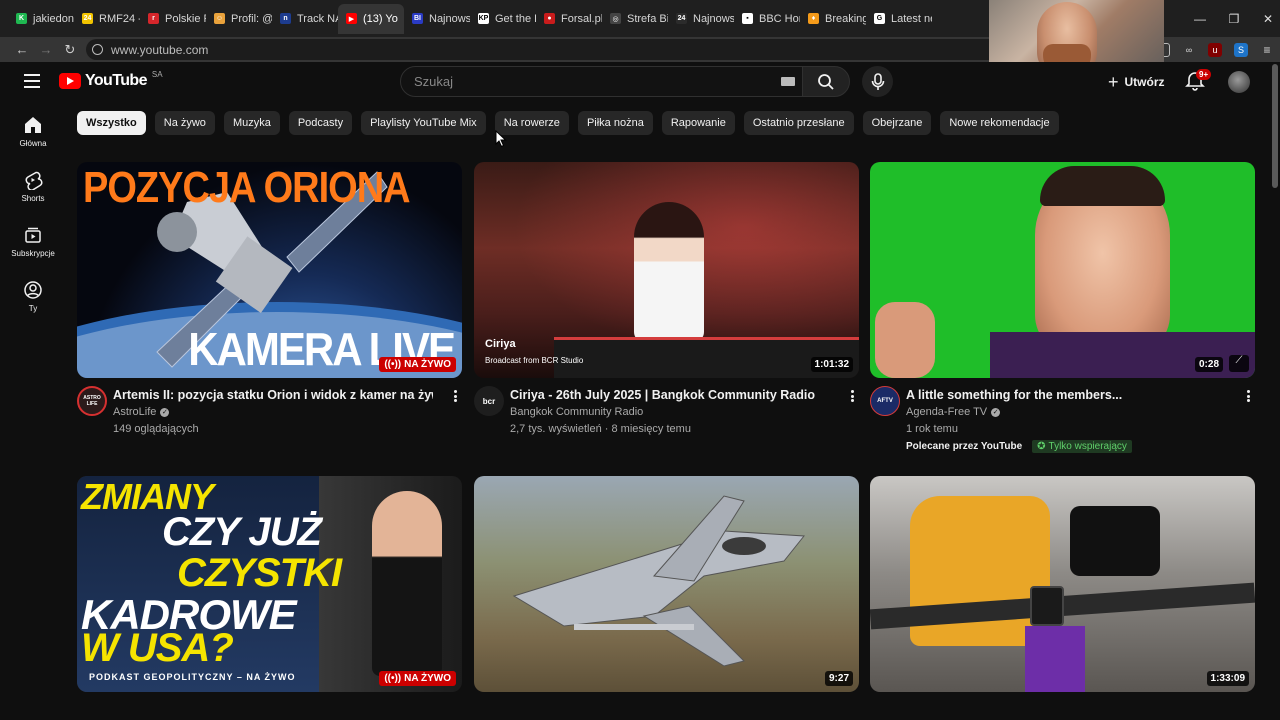 This screenshot has width=1280, height=720. I want to click on channel-avatar: ASTRO LIFE, so click(92, 401).